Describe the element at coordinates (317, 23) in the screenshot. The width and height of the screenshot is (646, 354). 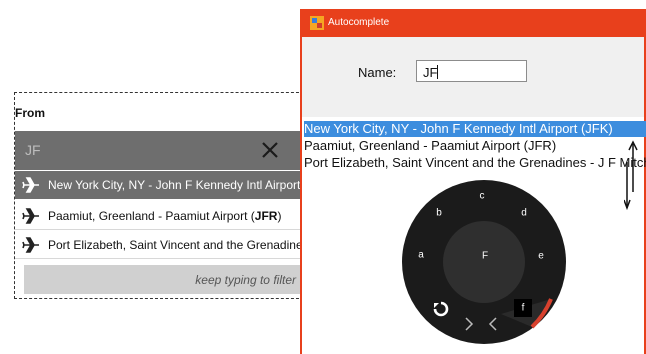
I see `app-icon` at that location.